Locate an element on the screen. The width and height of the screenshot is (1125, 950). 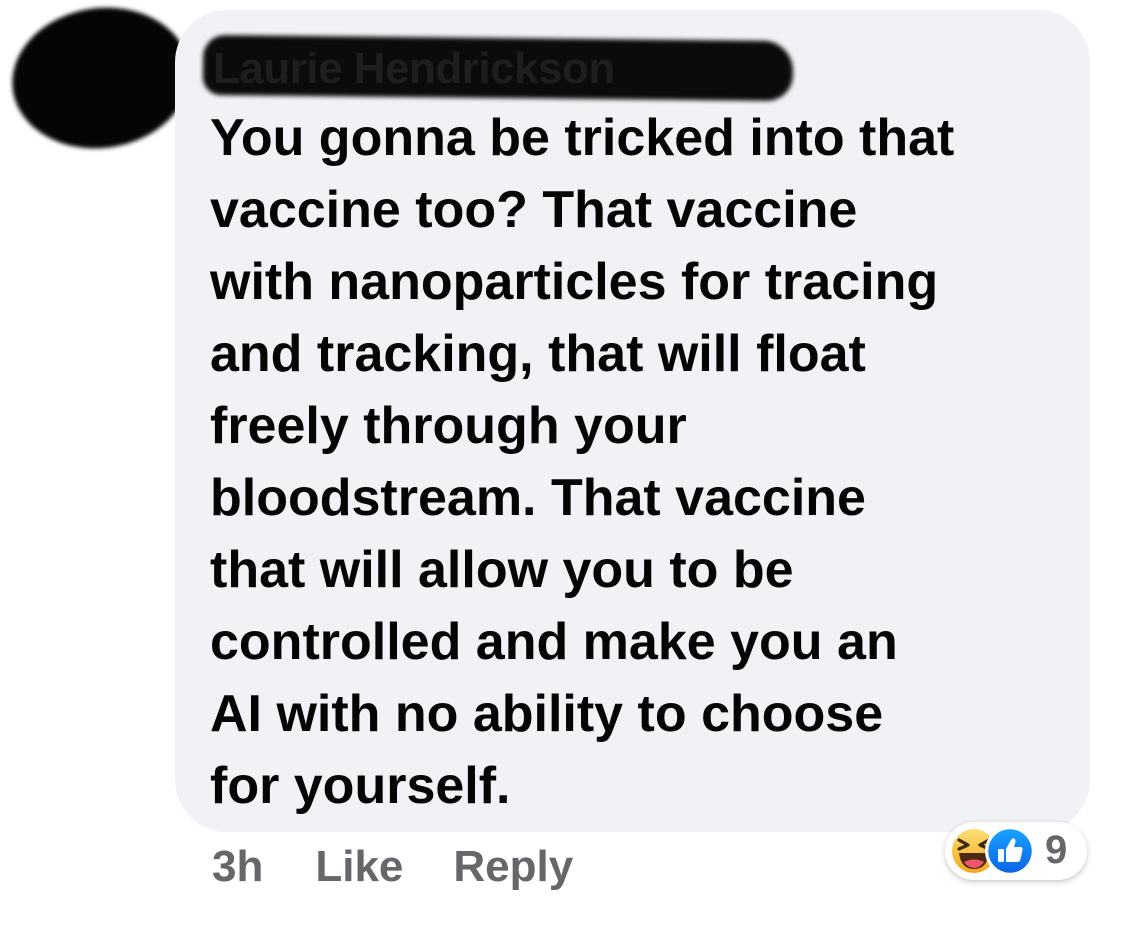
comment-line: and tracking, that will float is located at coordinates (538, 354).